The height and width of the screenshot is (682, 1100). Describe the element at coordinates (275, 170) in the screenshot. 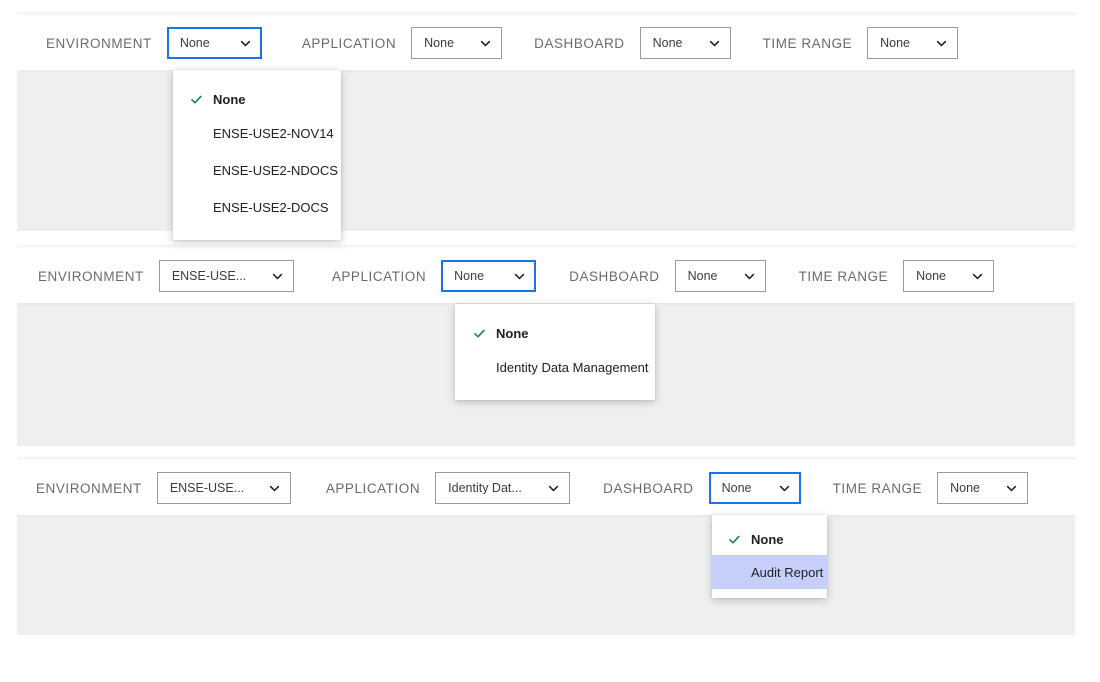

I see `dropdown-item-label: ENSE-USE2-NDOCS` at that location.